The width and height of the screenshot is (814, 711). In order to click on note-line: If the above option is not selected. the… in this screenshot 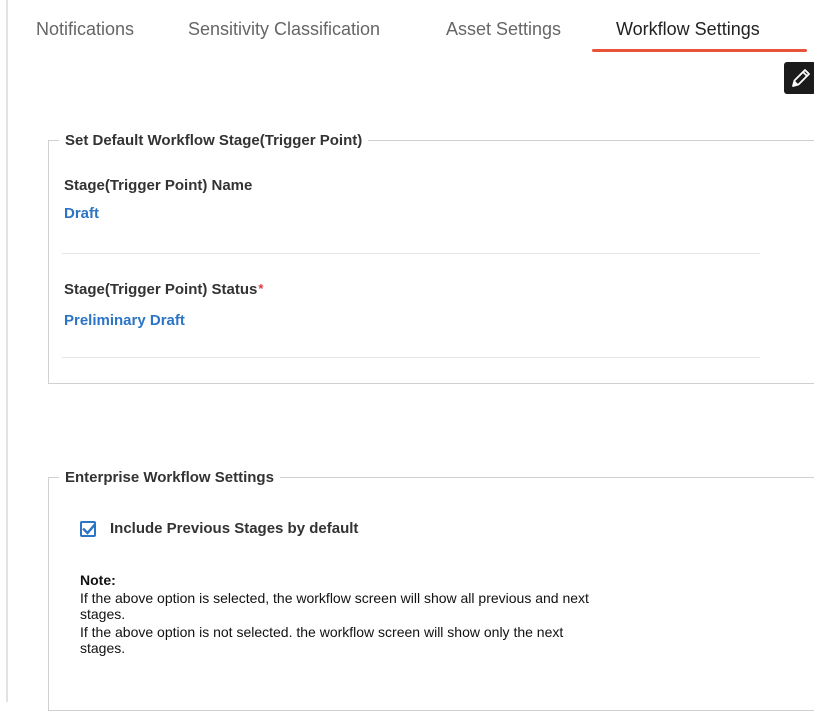, I will do `click(322, 632)`.